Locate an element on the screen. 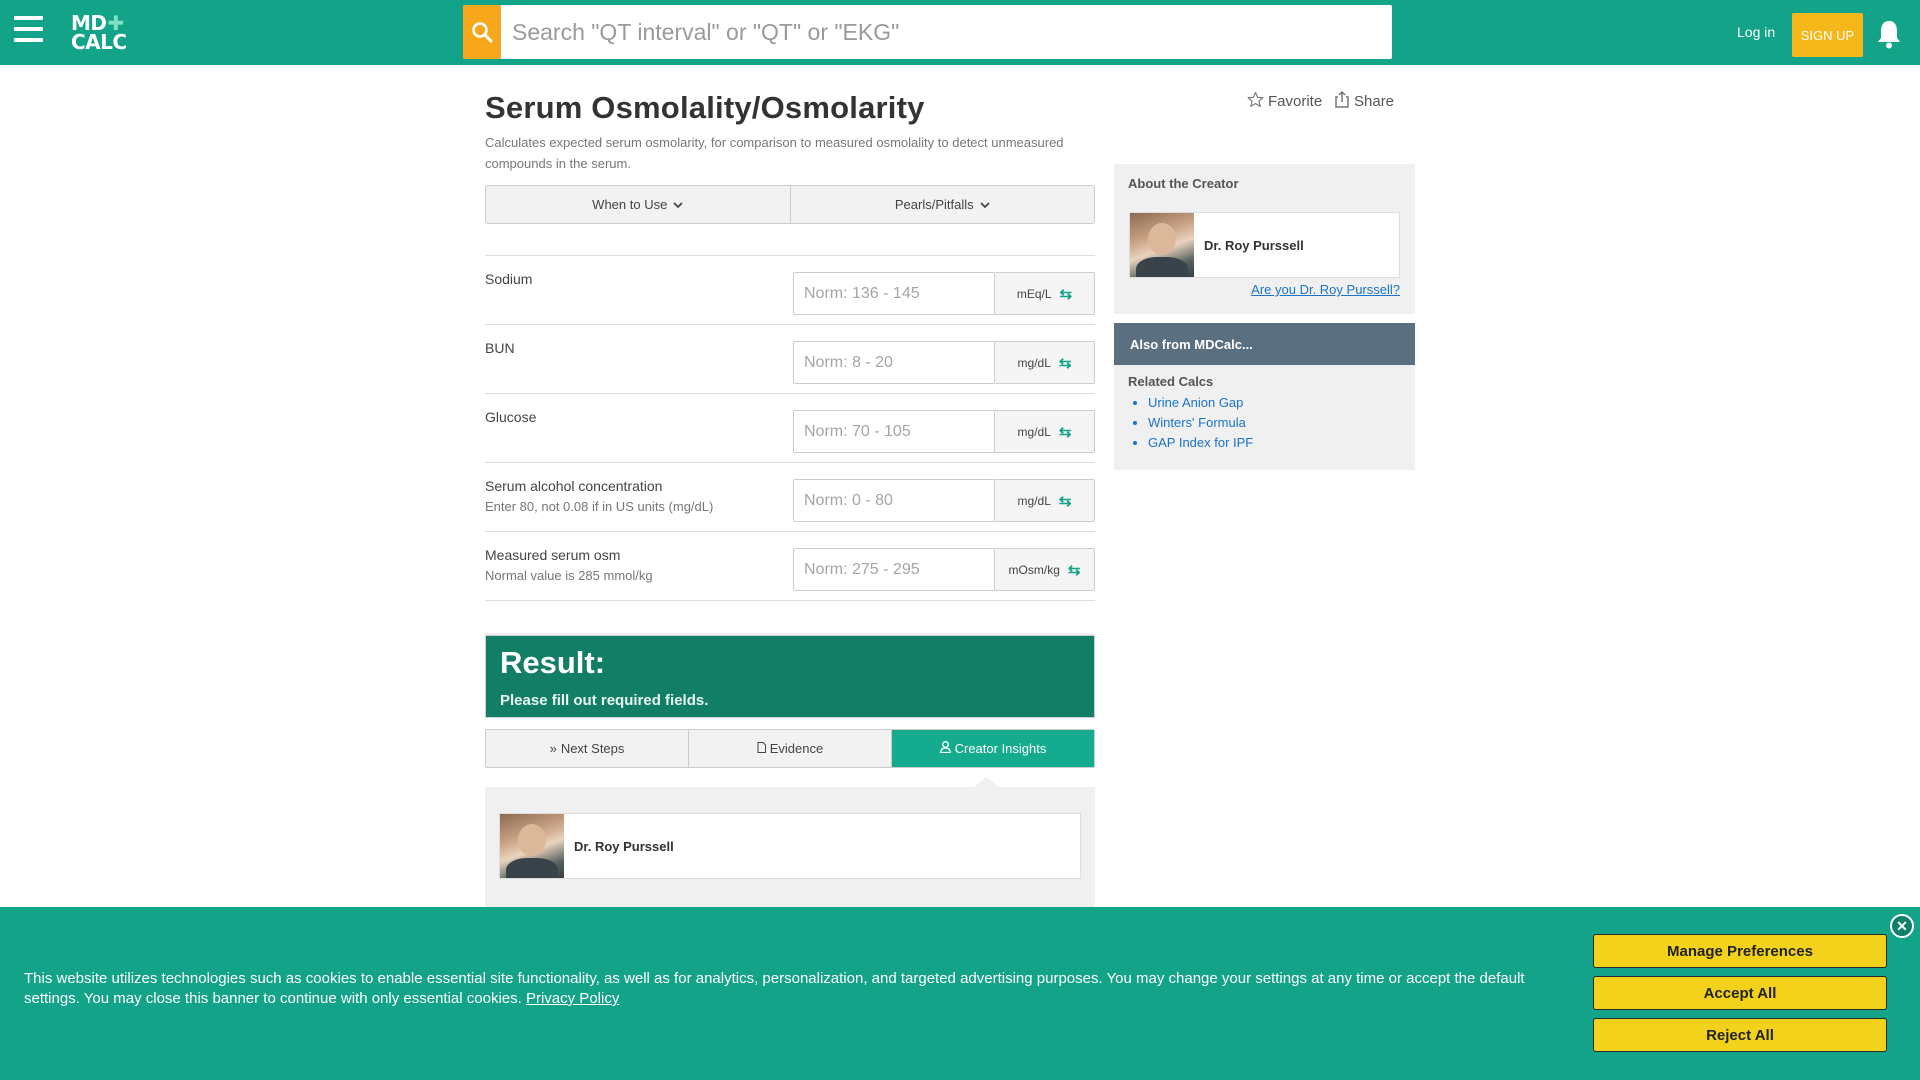 Image resolution: width=1920 pixels, height=1080 pixels. field-hint: Normal value is 285 mmol/kg is located at coordinates (569, 575).